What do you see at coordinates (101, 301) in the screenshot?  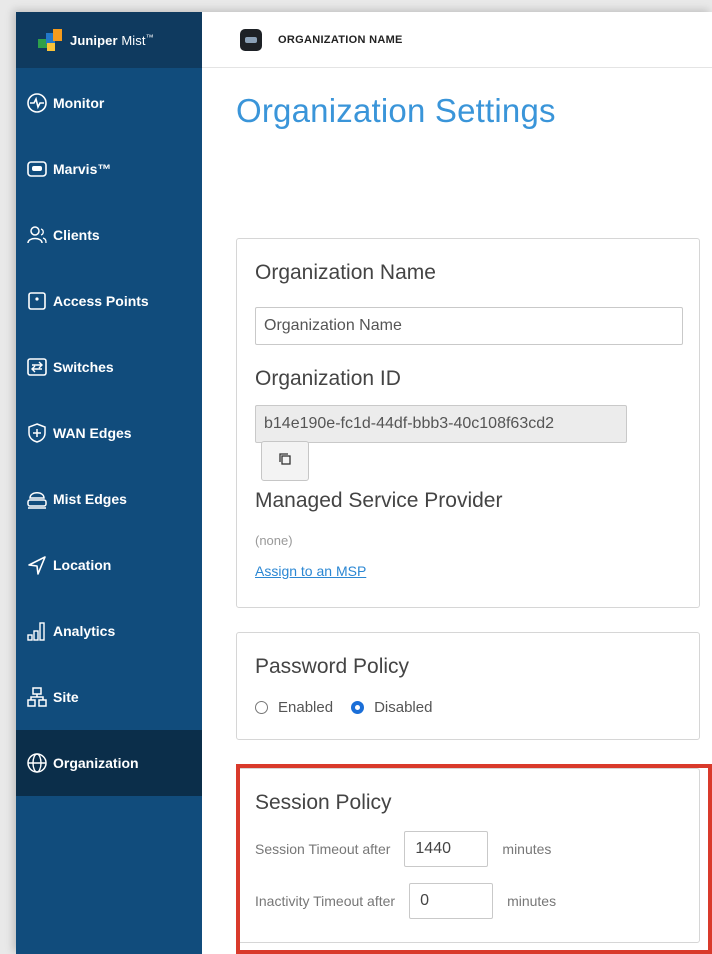 I see `sidebar-item-label: Access Points` at bounding box center [101, 301].